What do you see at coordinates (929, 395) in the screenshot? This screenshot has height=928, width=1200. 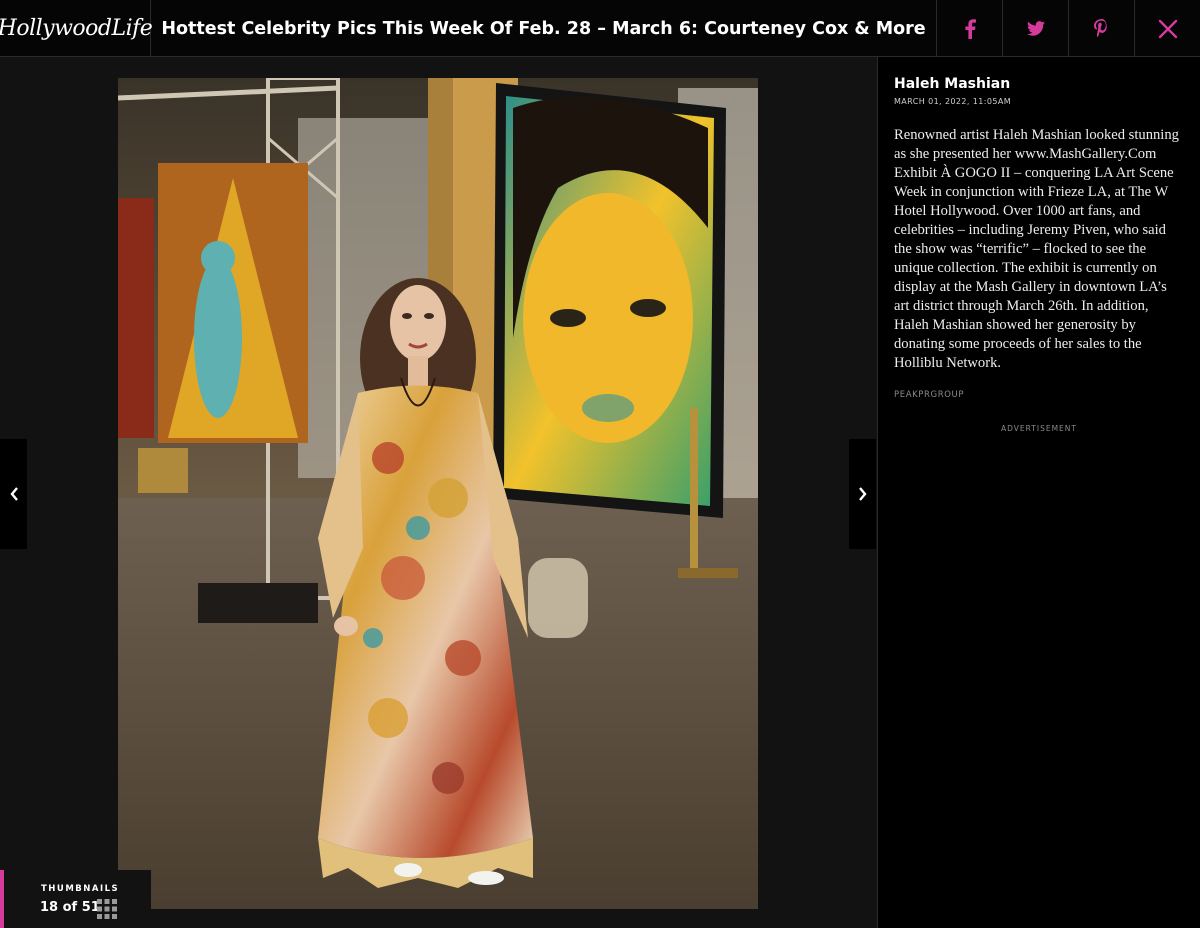 I see `photo-credit: PEAKPRGROUP` at bounding box center [929, 395].